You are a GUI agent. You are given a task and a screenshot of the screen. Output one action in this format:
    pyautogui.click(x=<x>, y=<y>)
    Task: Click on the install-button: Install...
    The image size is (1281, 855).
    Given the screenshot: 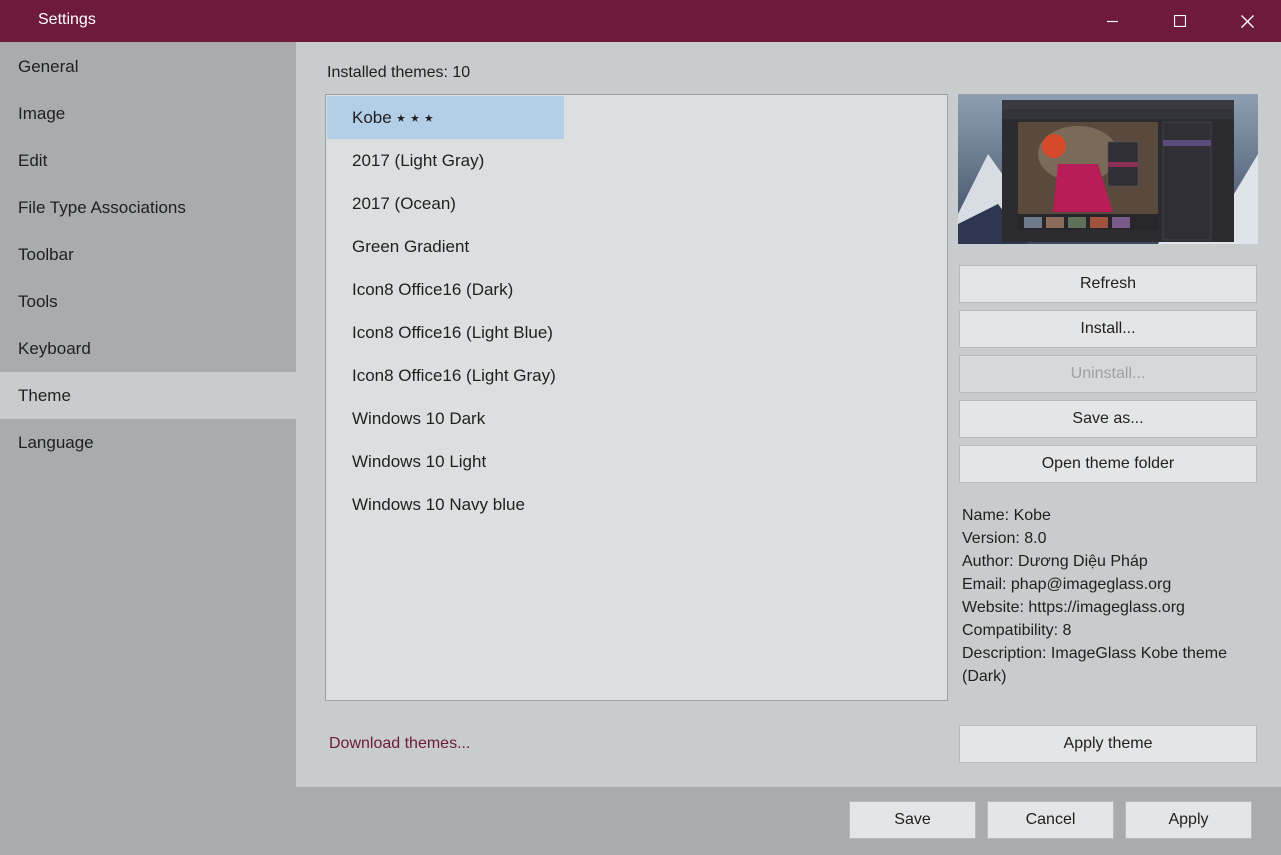 What is the action you would take?
    pyautogui.click(x=1108, y=329)
    